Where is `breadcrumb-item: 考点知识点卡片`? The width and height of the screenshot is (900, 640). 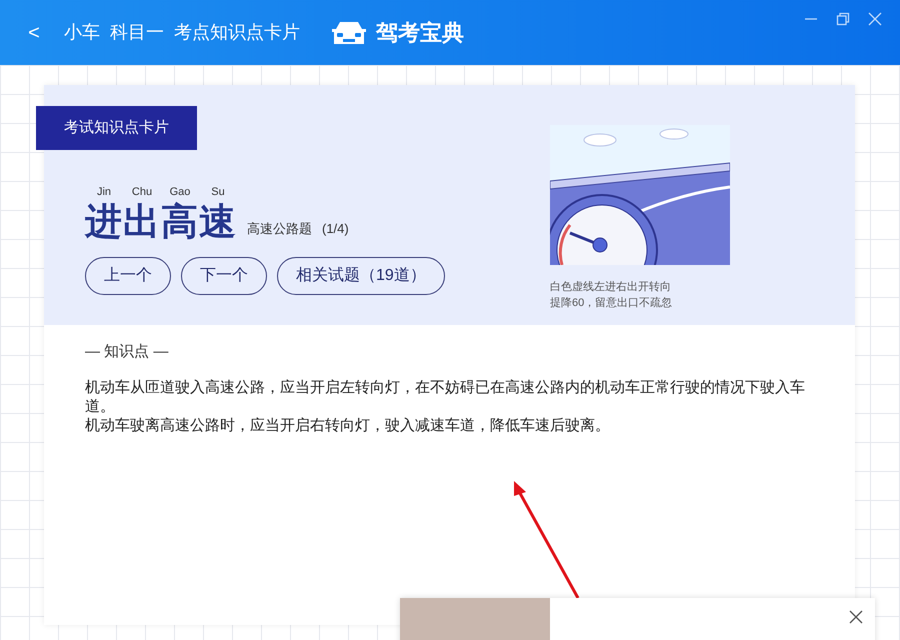
breadcrumb-item: 考点知识点卡片 is located at coordinates (237, 32).